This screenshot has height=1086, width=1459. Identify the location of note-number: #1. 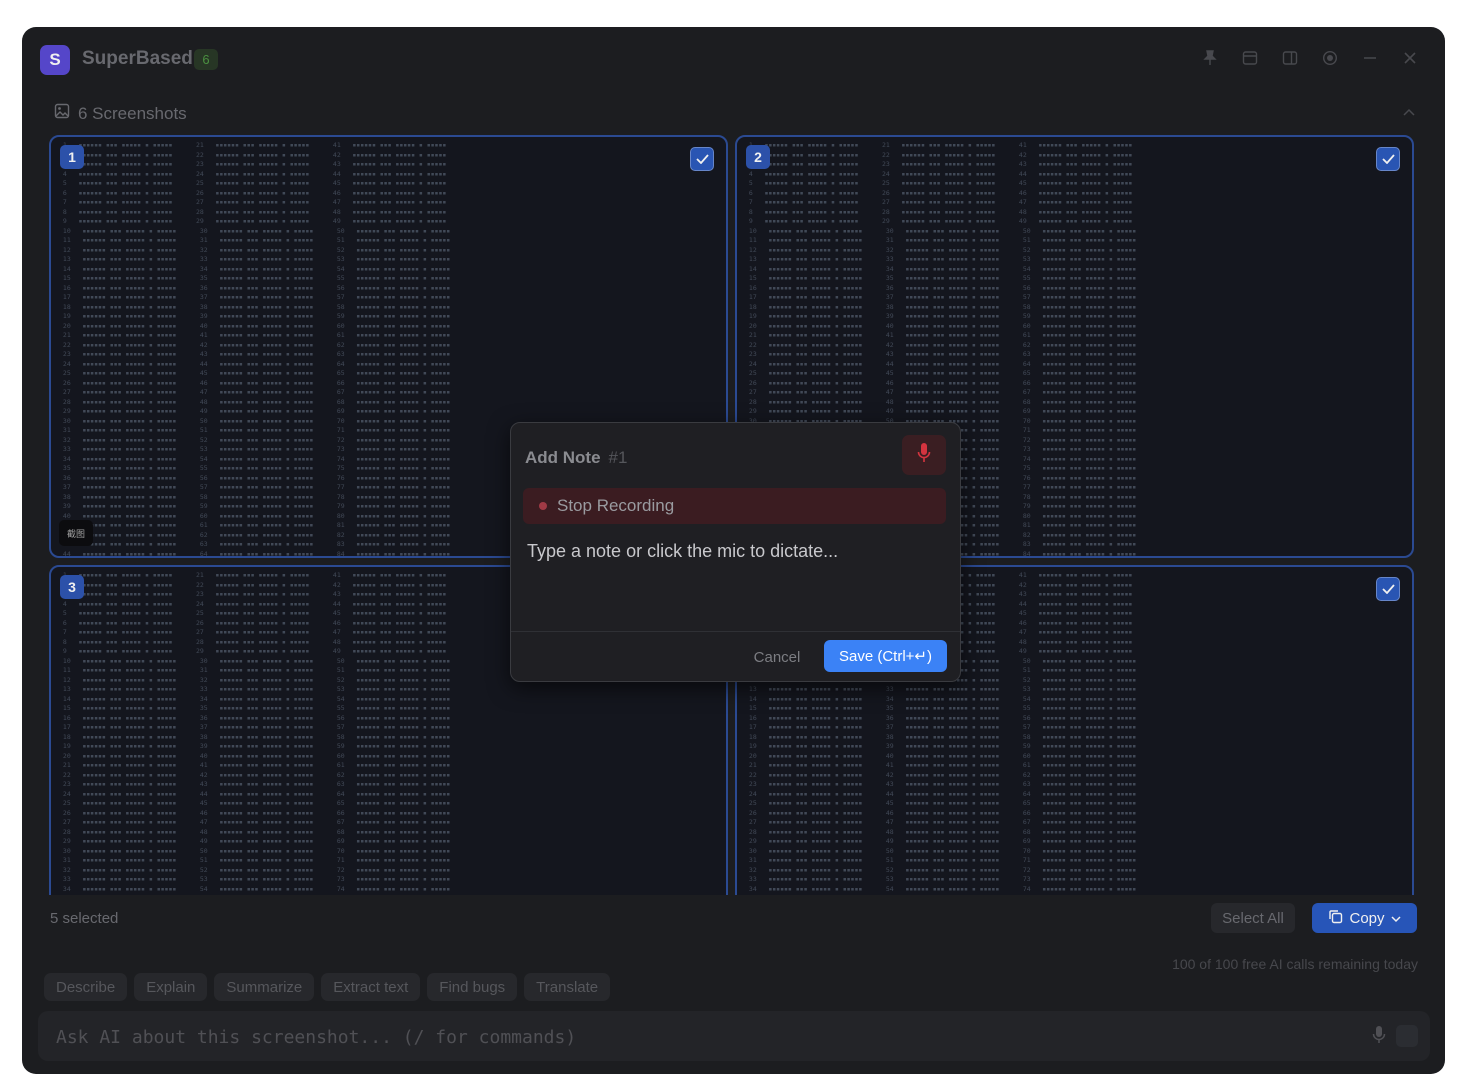
(618, 457).